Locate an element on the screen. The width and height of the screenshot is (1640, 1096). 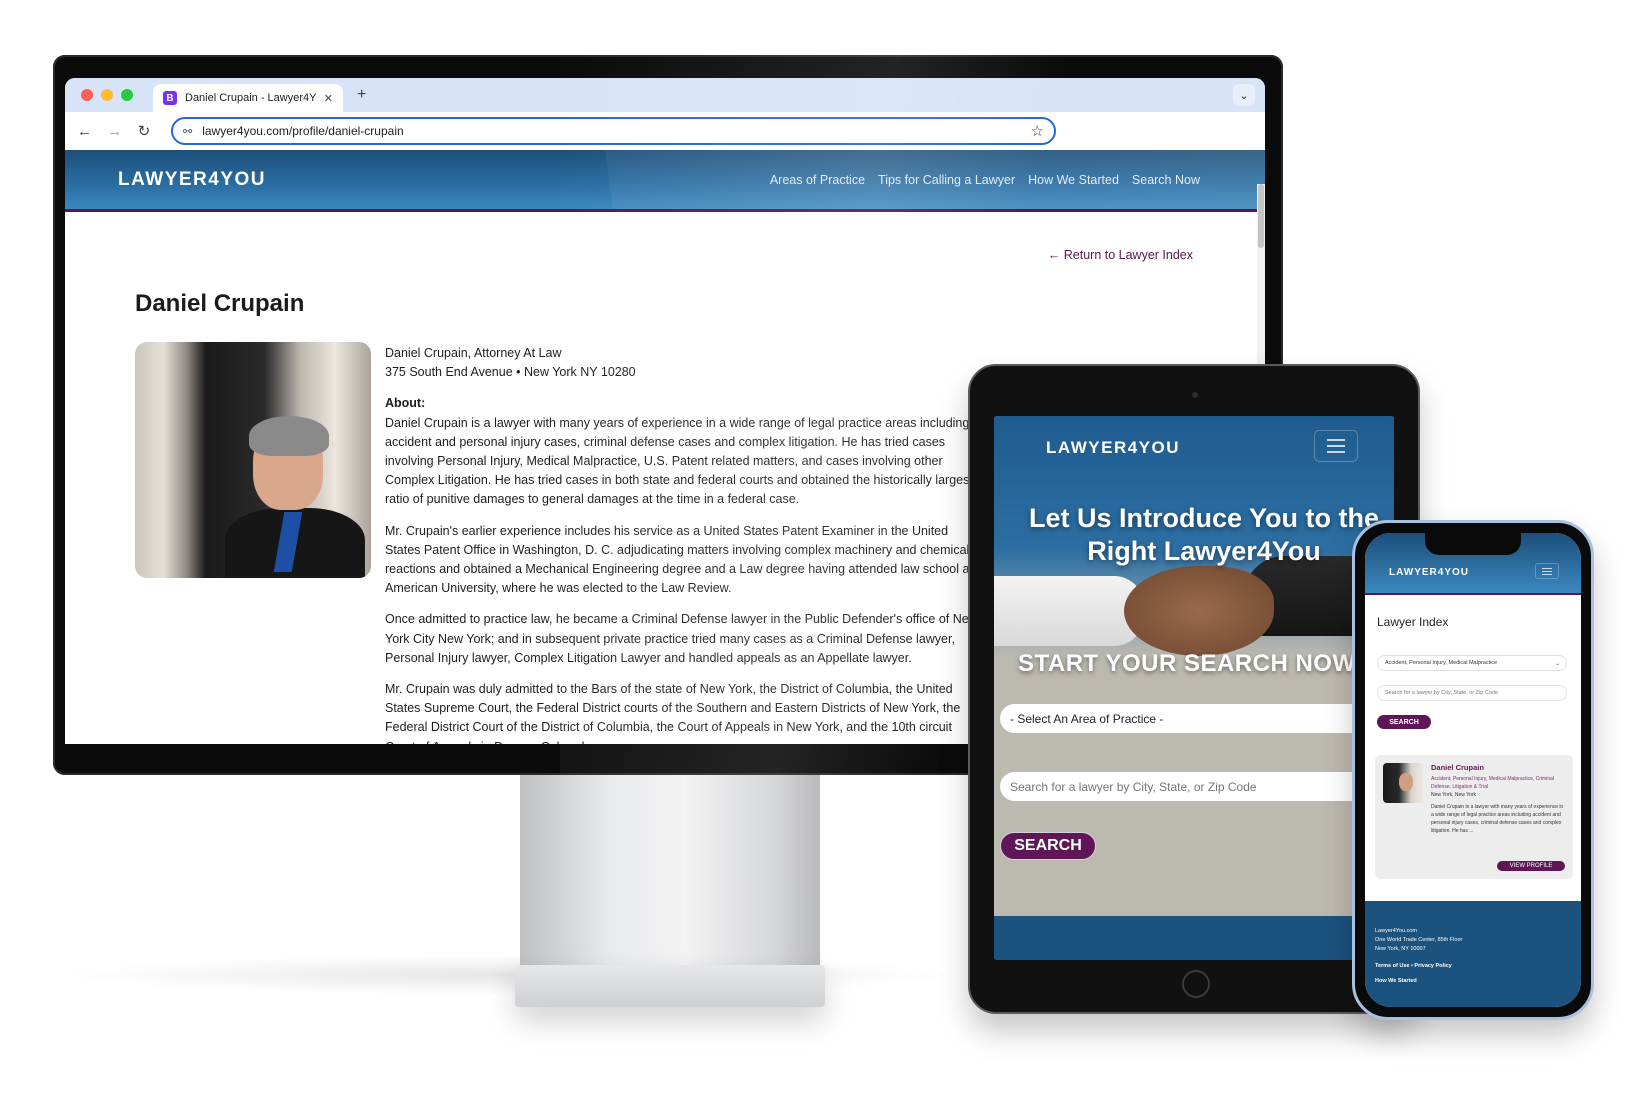
nav-tips-for-calling: Tips for Calling a Lawyer is located at coordinates (946, 180).